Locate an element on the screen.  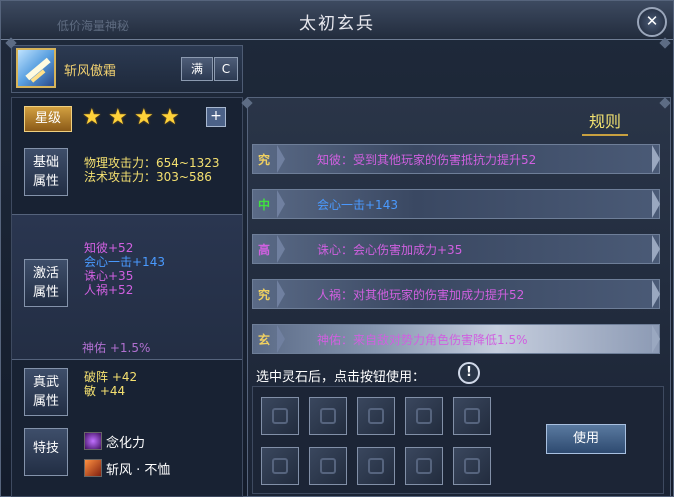
add-star-button: + is located at coordinates (216, 117).